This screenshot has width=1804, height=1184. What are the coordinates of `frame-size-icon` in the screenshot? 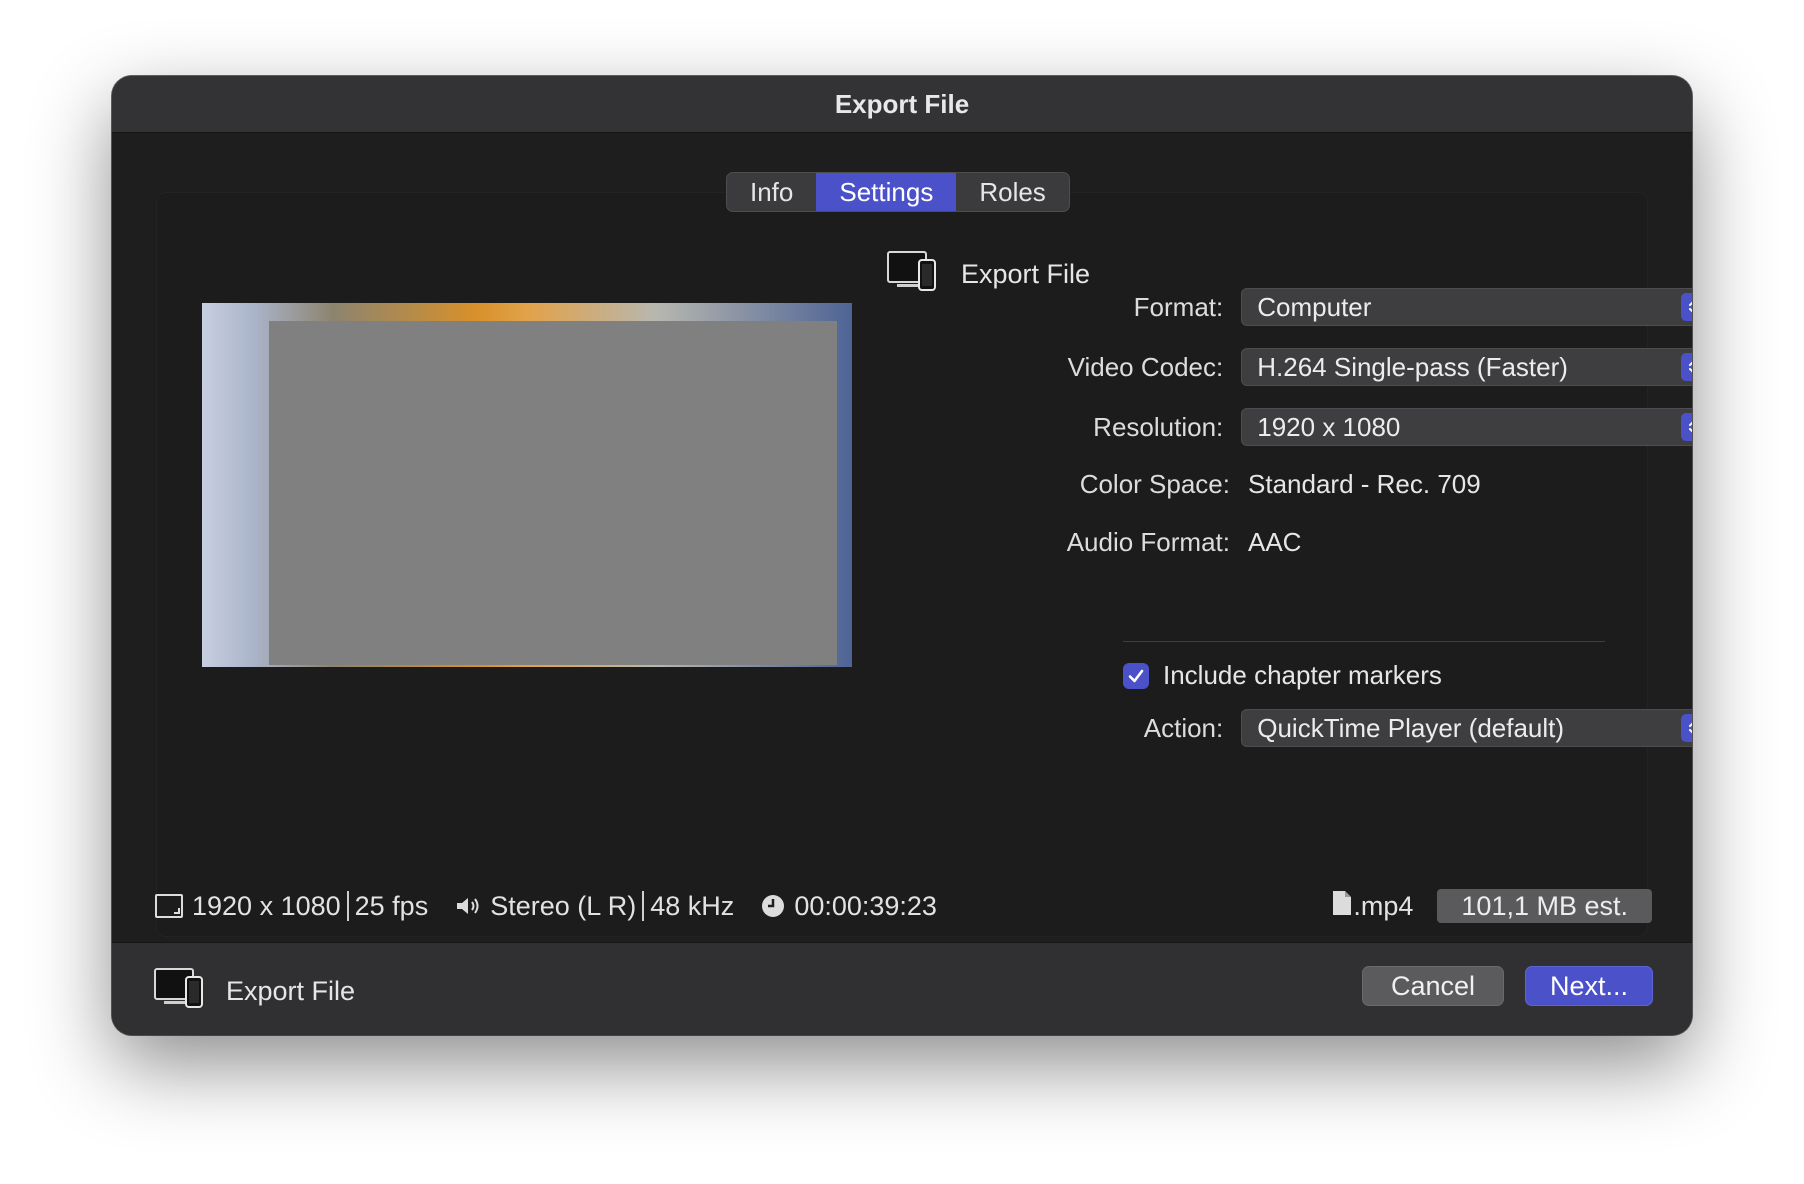 It's located at (169, 906).